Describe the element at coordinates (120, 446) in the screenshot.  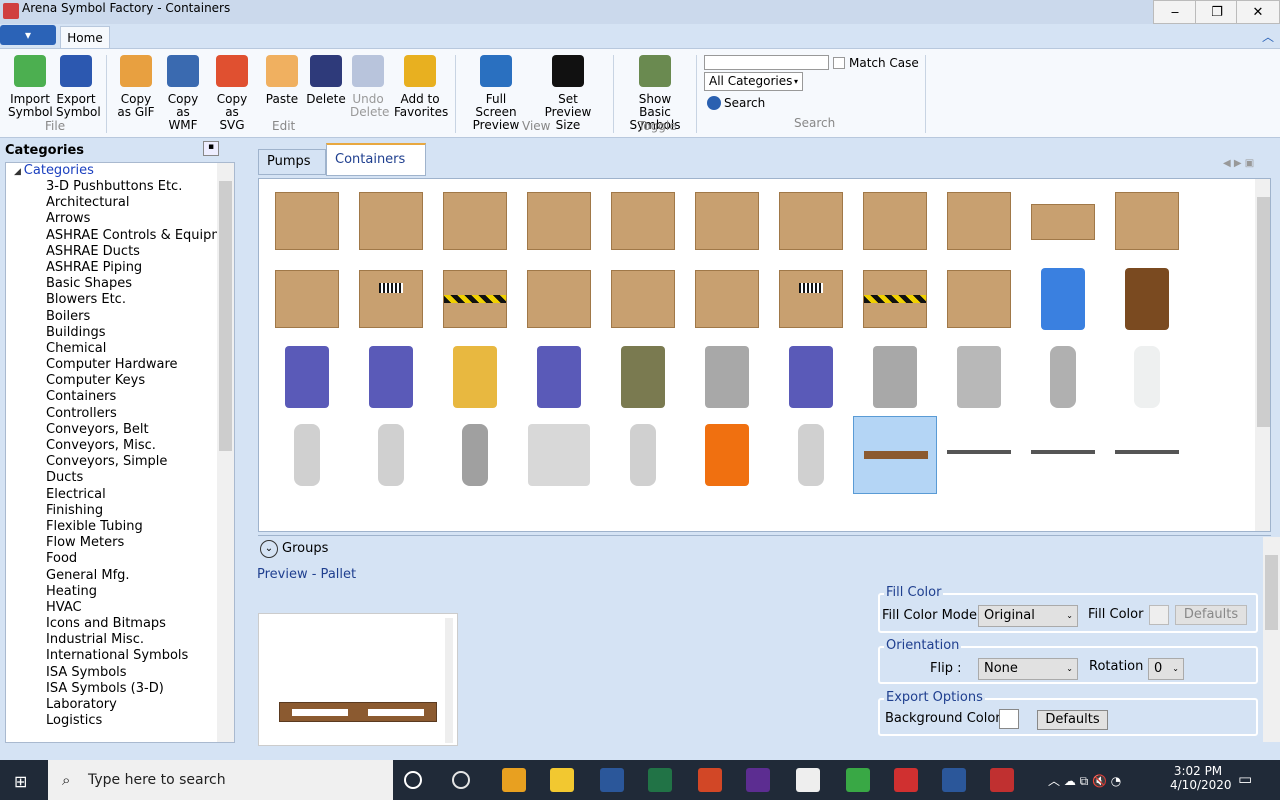
I see `sidebar-item: Conveyors, Misc.` at that location.